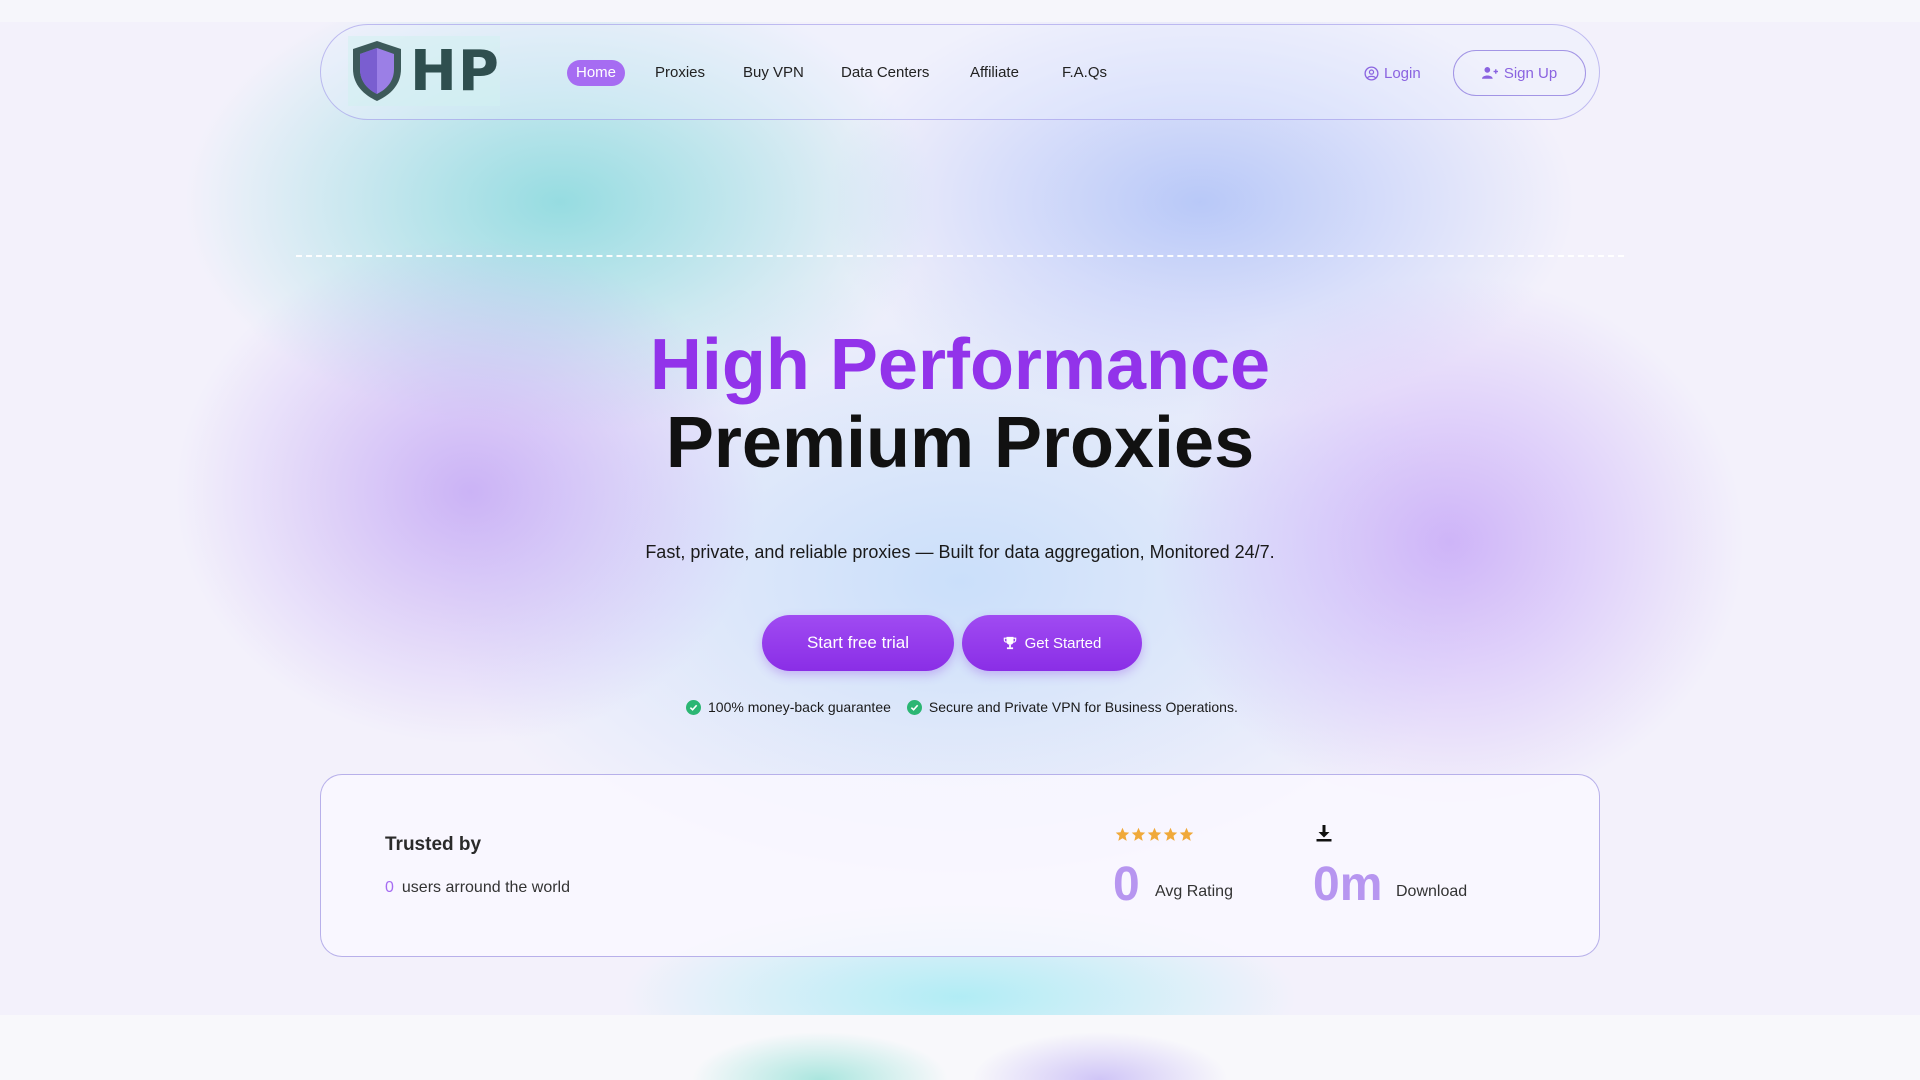  I want to click on hero-title-line2: Premium Proxies, so click(960, 443).